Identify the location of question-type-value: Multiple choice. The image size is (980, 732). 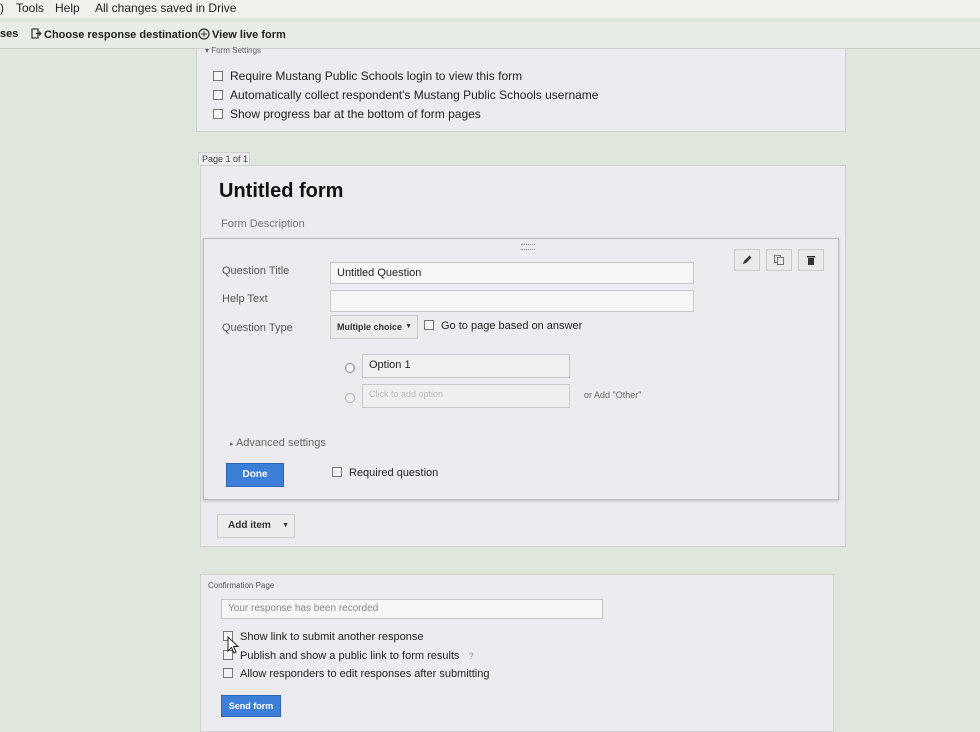
(370, 327).